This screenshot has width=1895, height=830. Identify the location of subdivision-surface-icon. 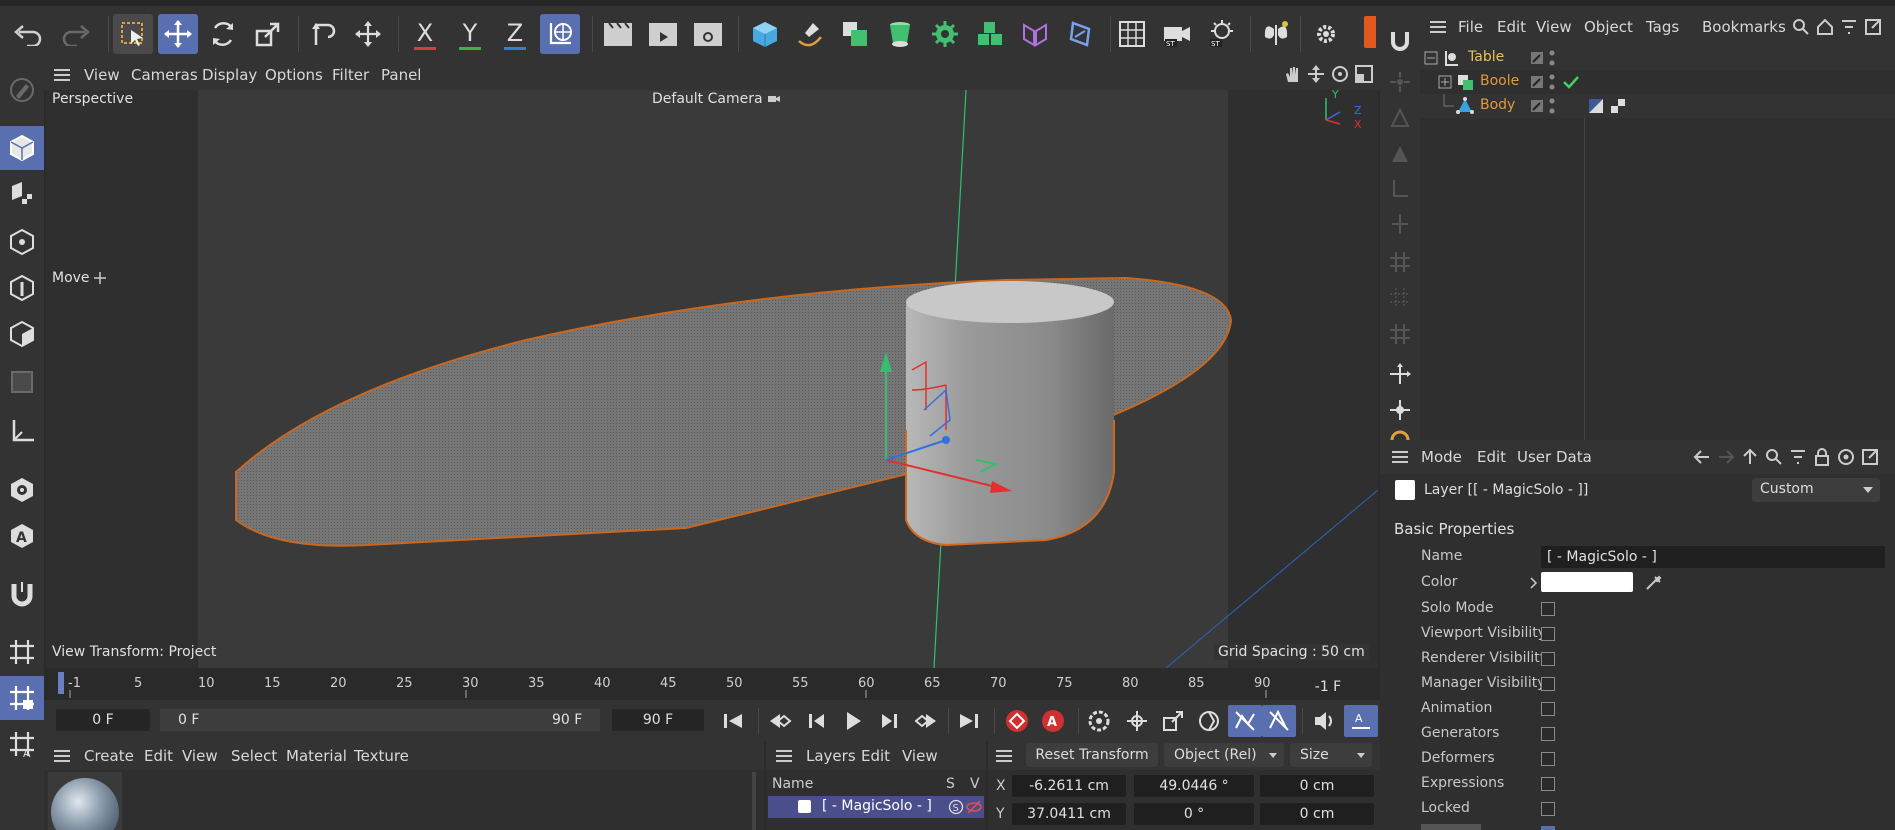
(855, 34).